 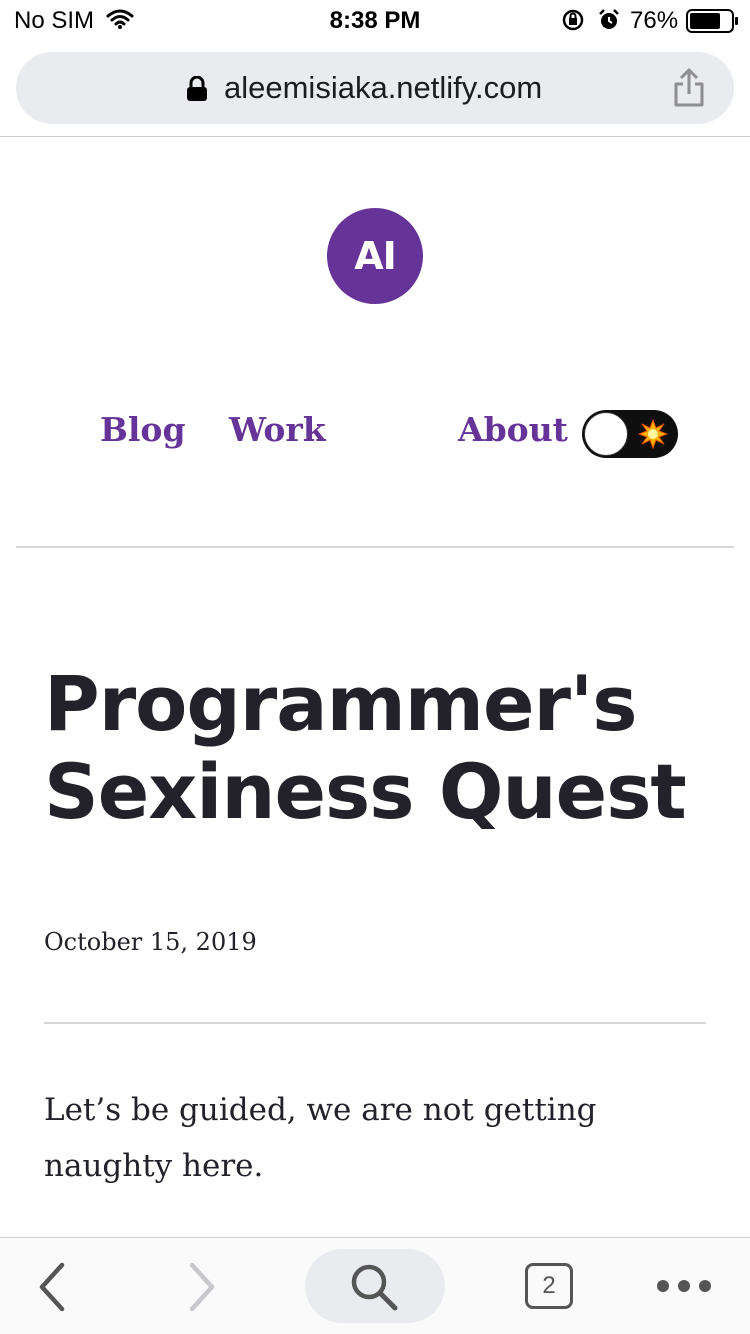 I want to click on article-title: Programmer's Sexiness Quest, so click(x=365, y=747).